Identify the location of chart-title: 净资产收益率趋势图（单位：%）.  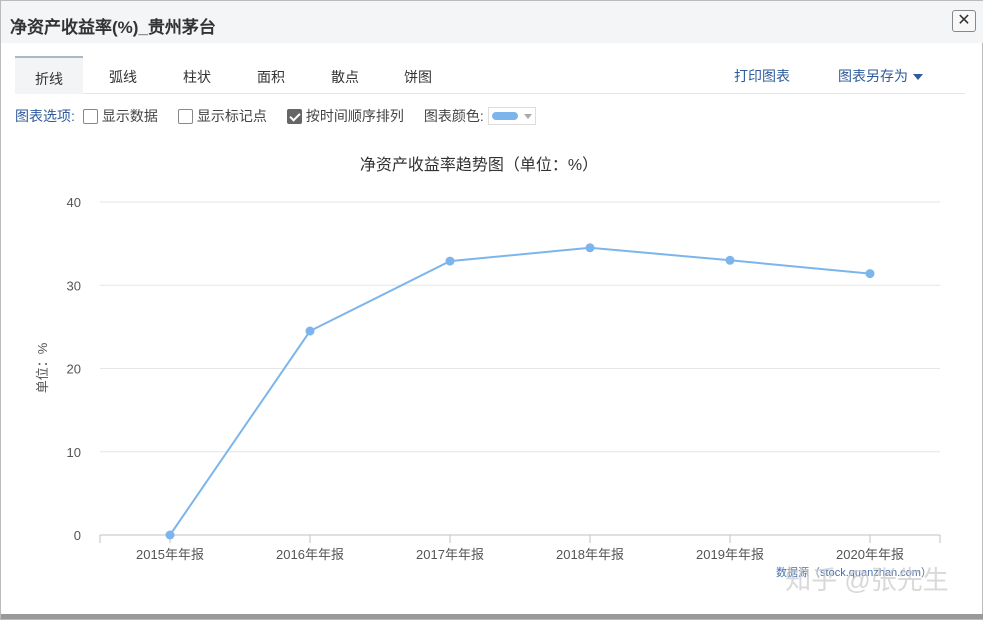
(479, 165).